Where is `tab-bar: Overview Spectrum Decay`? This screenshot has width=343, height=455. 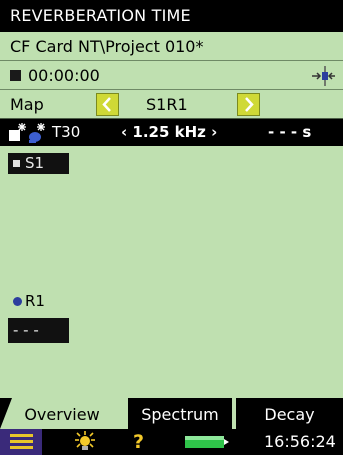 tab-bar: Overview Spectrum Decay is located at coordinates (171, 413).